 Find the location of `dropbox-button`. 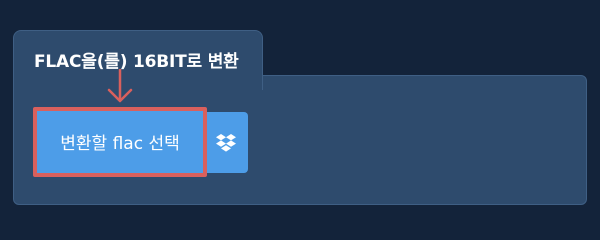

dropbox-button is located at coordinates (226, 142).